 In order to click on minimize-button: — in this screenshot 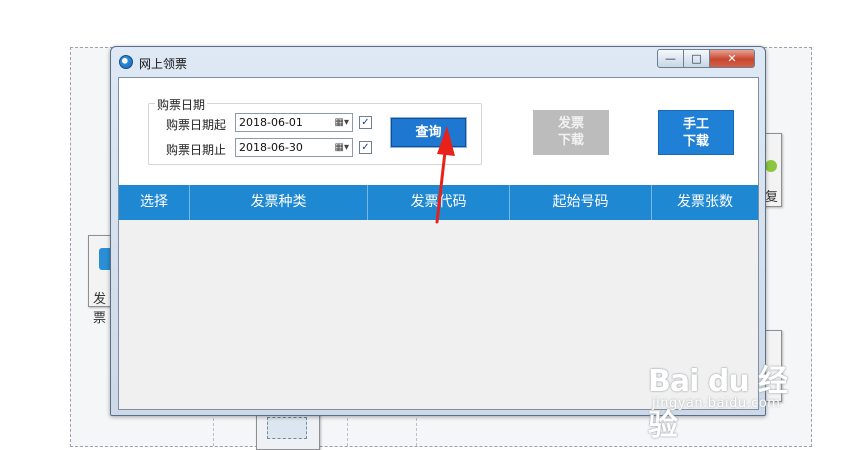, I will do `click(670, 58)`.